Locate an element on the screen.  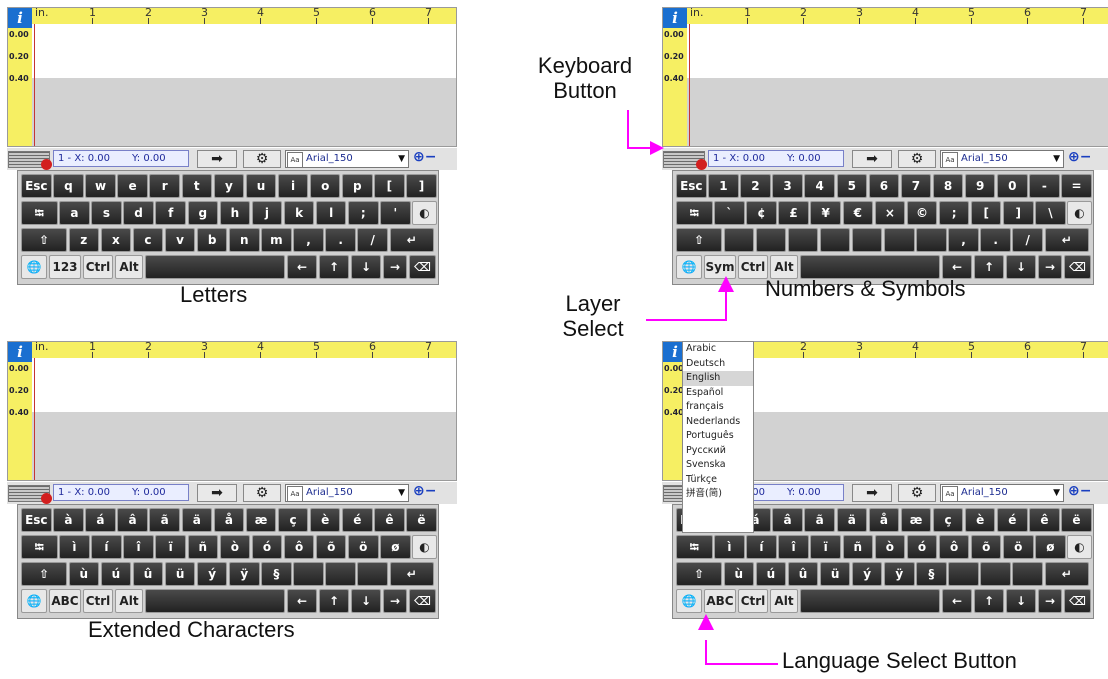
language-option: Español is located at coordinates (718, 393).